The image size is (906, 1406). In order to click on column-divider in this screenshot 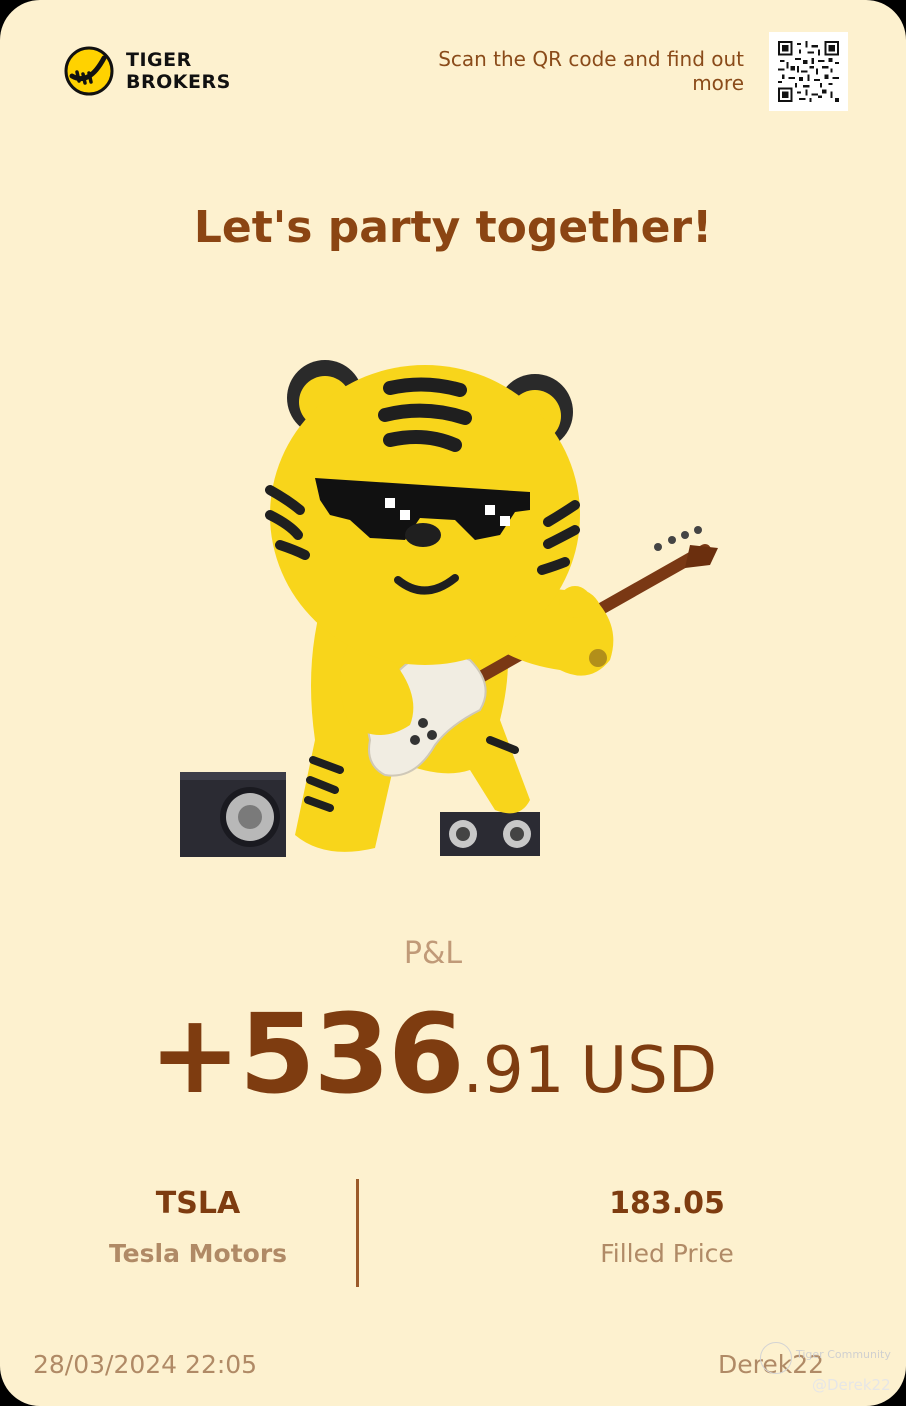, I will do `click(357, 1233)`.